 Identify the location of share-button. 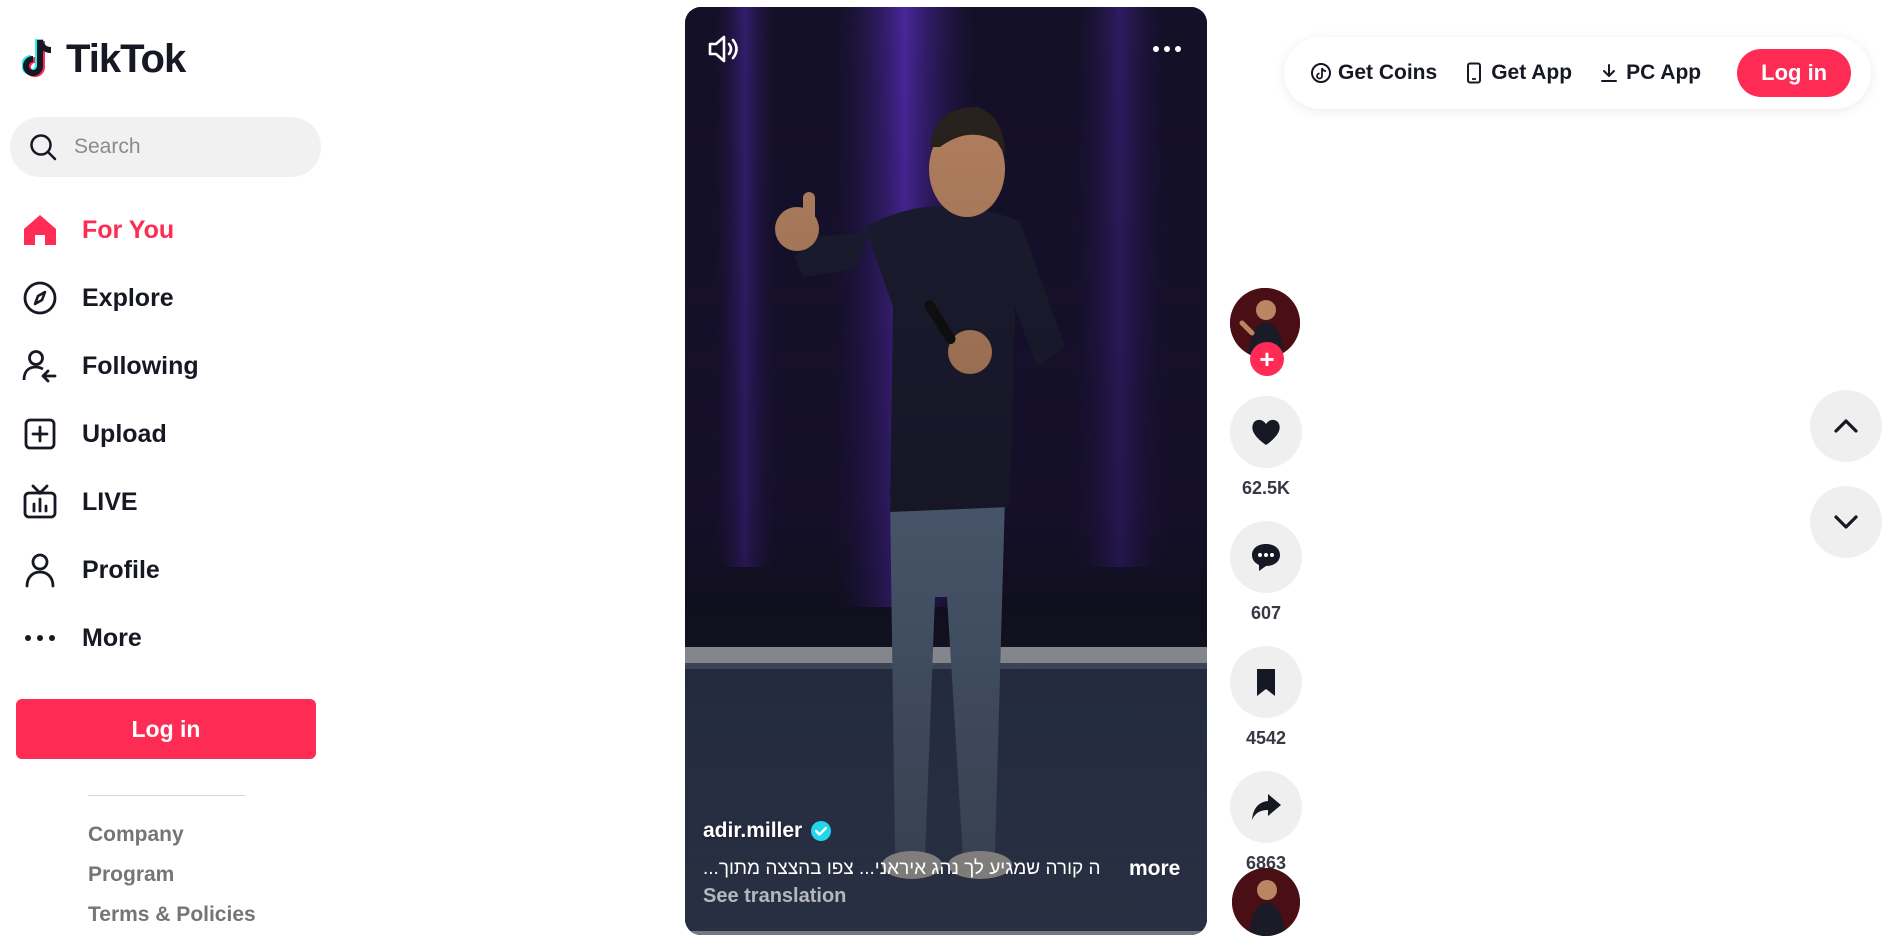
(1266, 807).